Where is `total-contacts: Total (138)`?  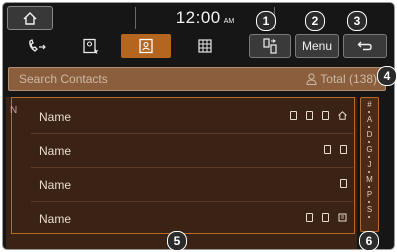
total-contacts: Total (138) is located at coordinates (341, 79).